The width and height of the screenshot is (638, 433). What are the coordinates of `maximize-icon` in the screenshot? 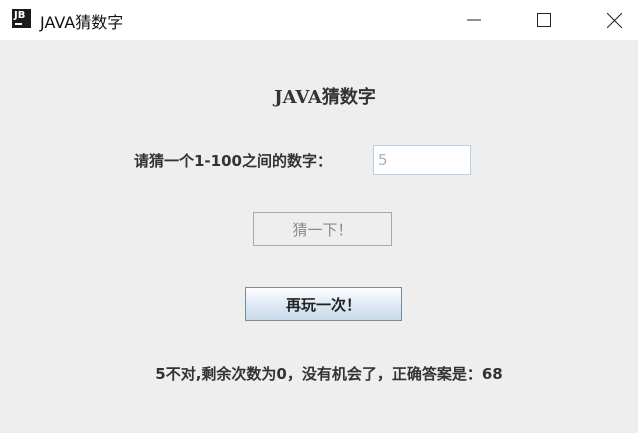 It's located at (544, 20).